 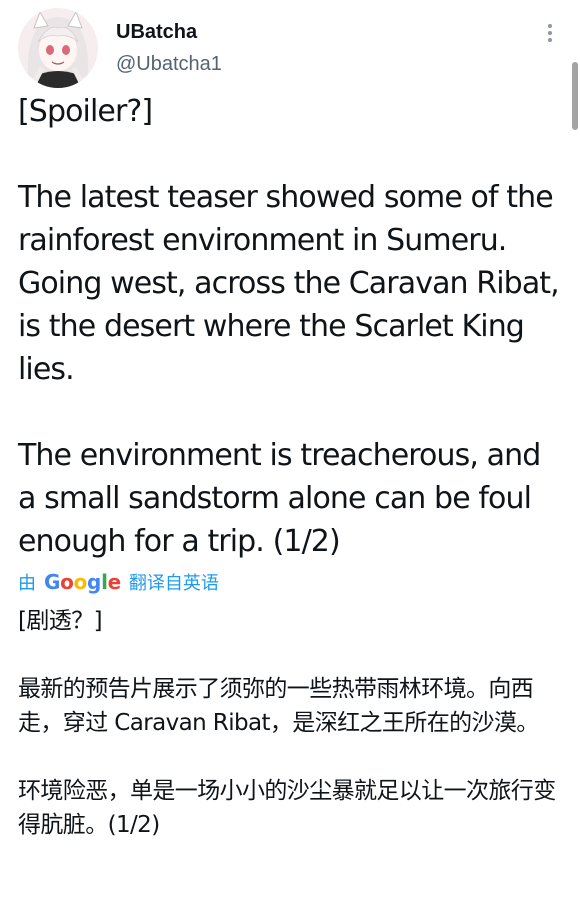 I want to click on avatar-image, so click(x=58, y=48).